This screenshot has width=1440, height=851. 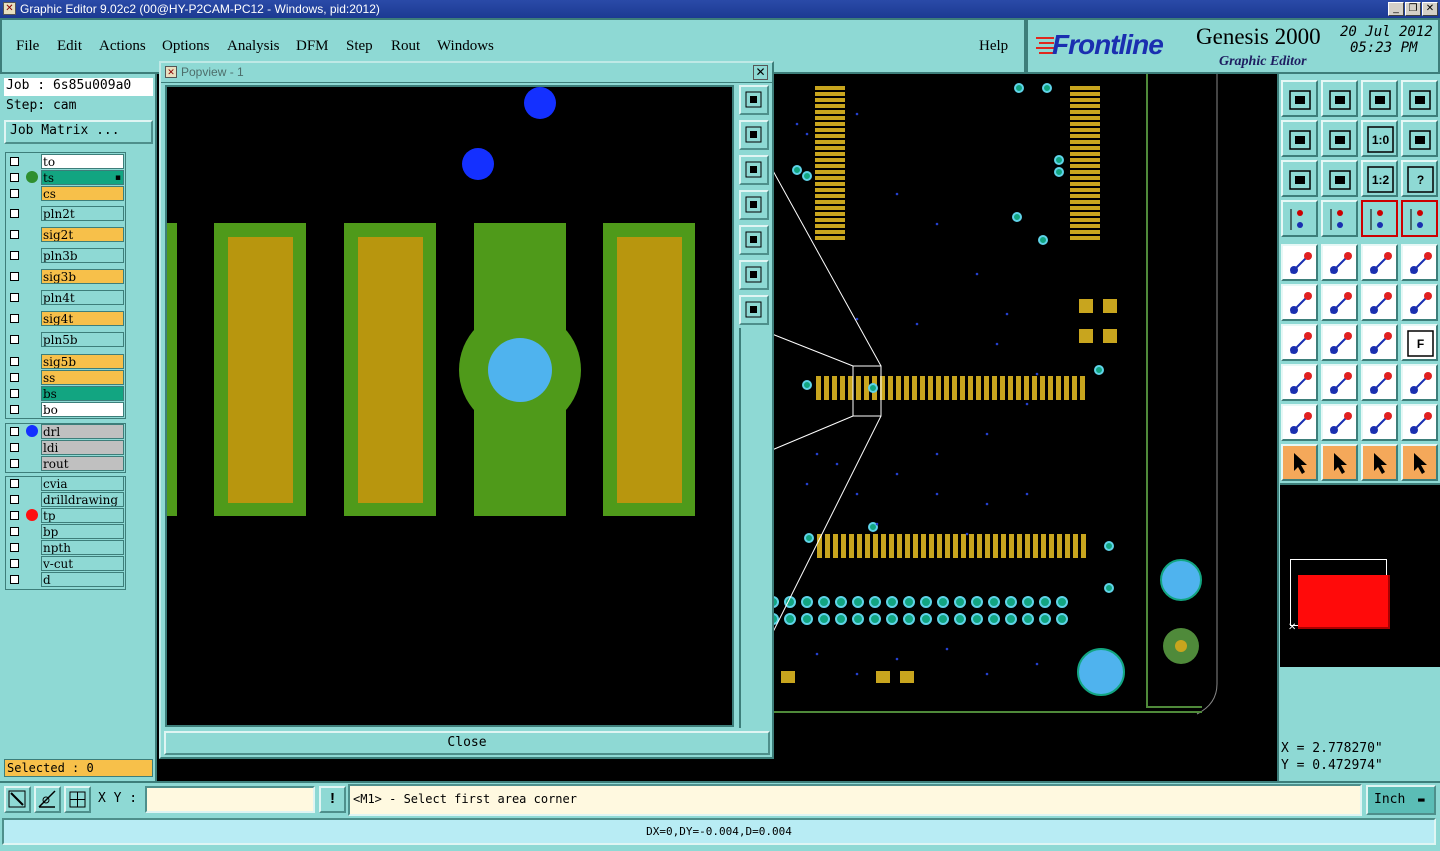 What do you see at coordinates (65, 447) in the screenshot?
I see `layer-row-ldi: ldi` at bounding box center [65, 447].